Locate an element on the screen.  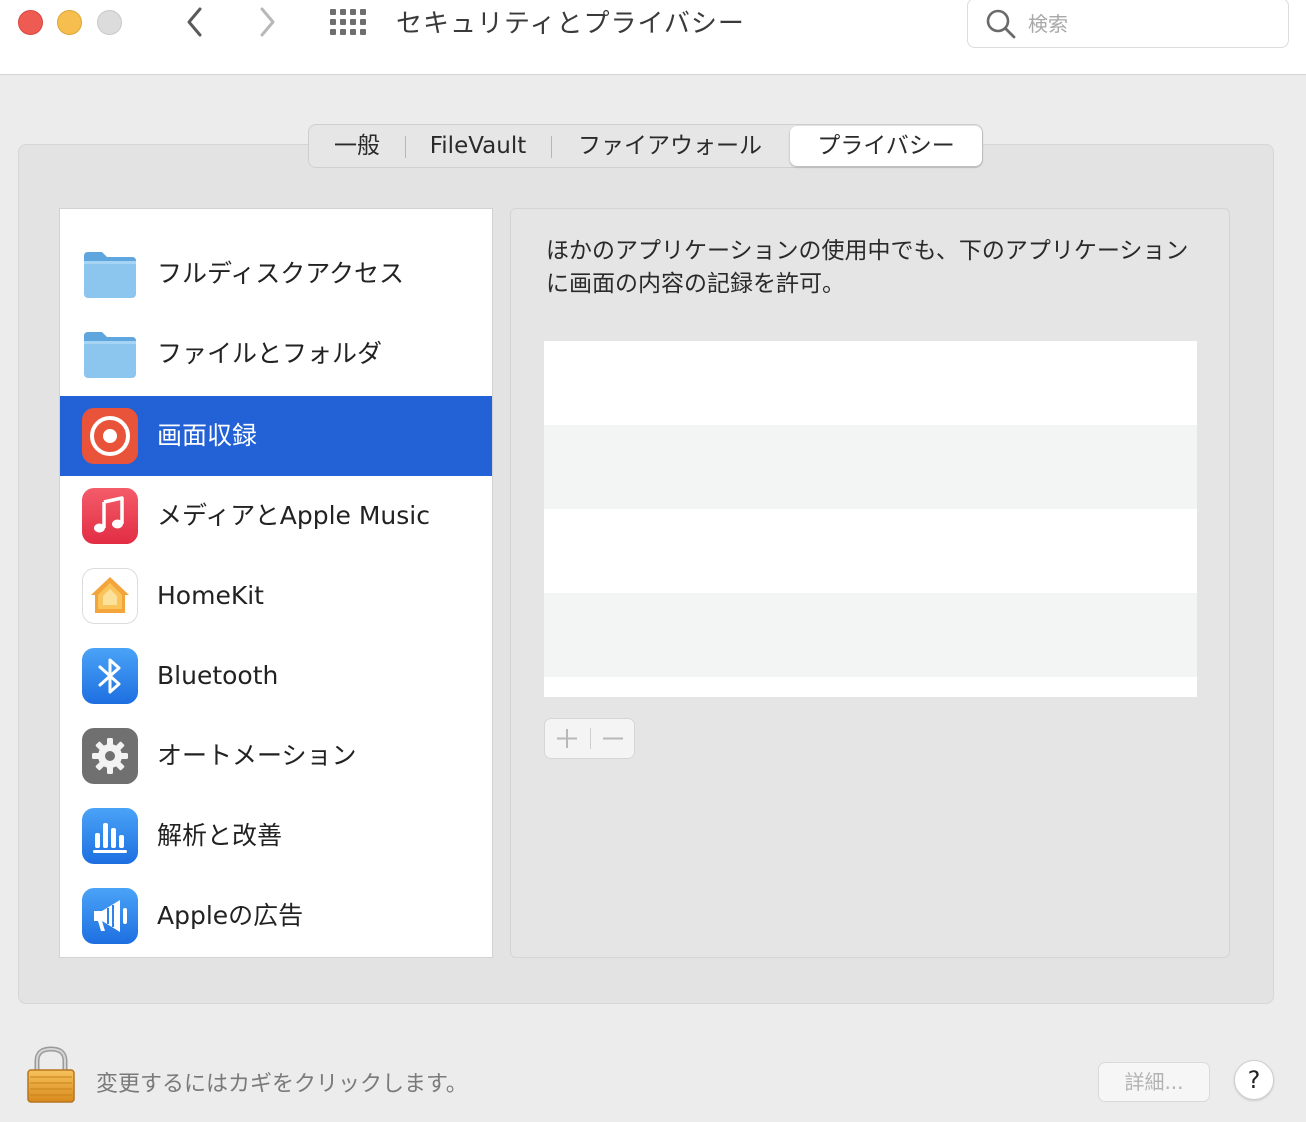
tab-filevault: FileVault is located at coordinates (478, 146).